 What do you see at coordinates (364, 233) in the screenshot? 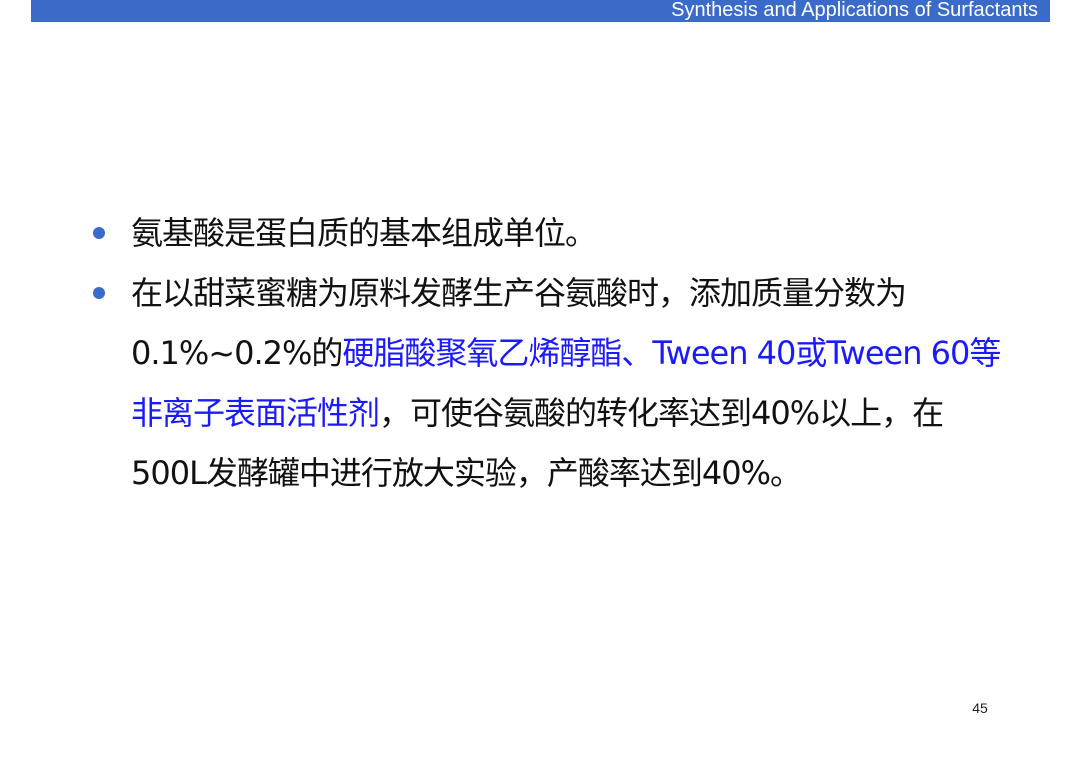
I see `bullet-text: 氨基酸是蛋白质的基本组成单位。` at bounding box center [364, 233].